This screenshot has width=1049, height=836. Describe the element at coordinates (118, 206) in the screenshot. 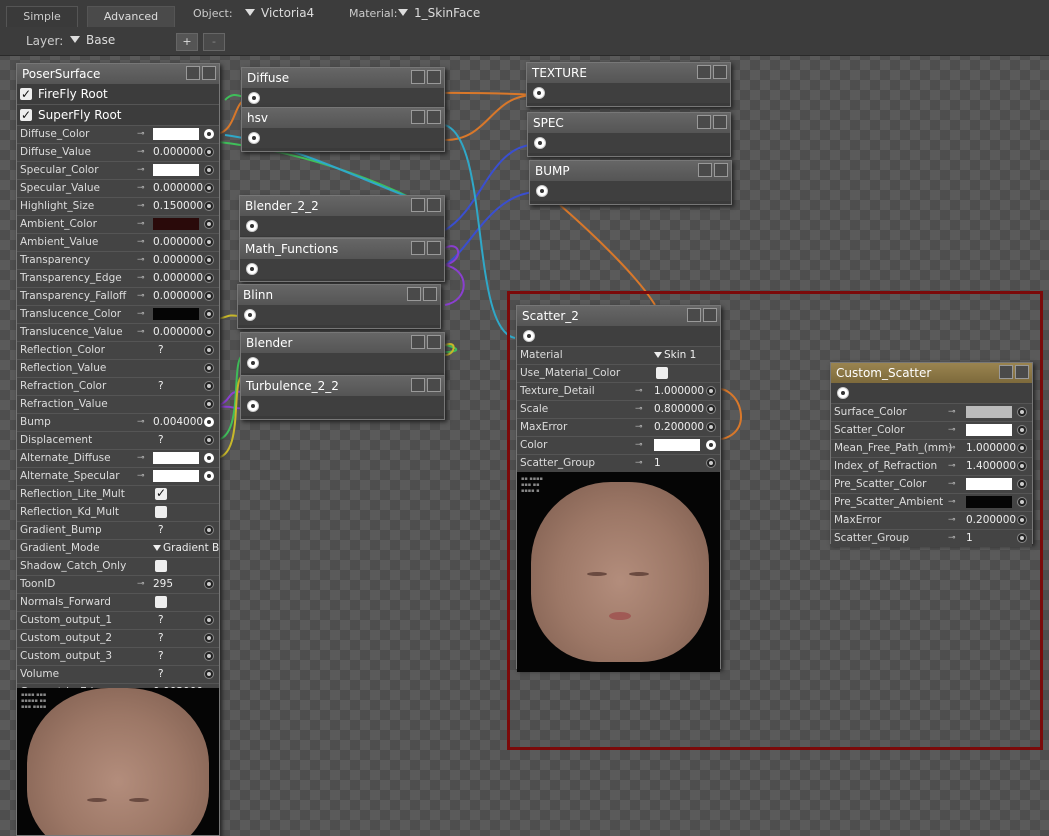

I see `param-row-highlight-size: Highlight_Size ⊸ 0.150000` at that location.